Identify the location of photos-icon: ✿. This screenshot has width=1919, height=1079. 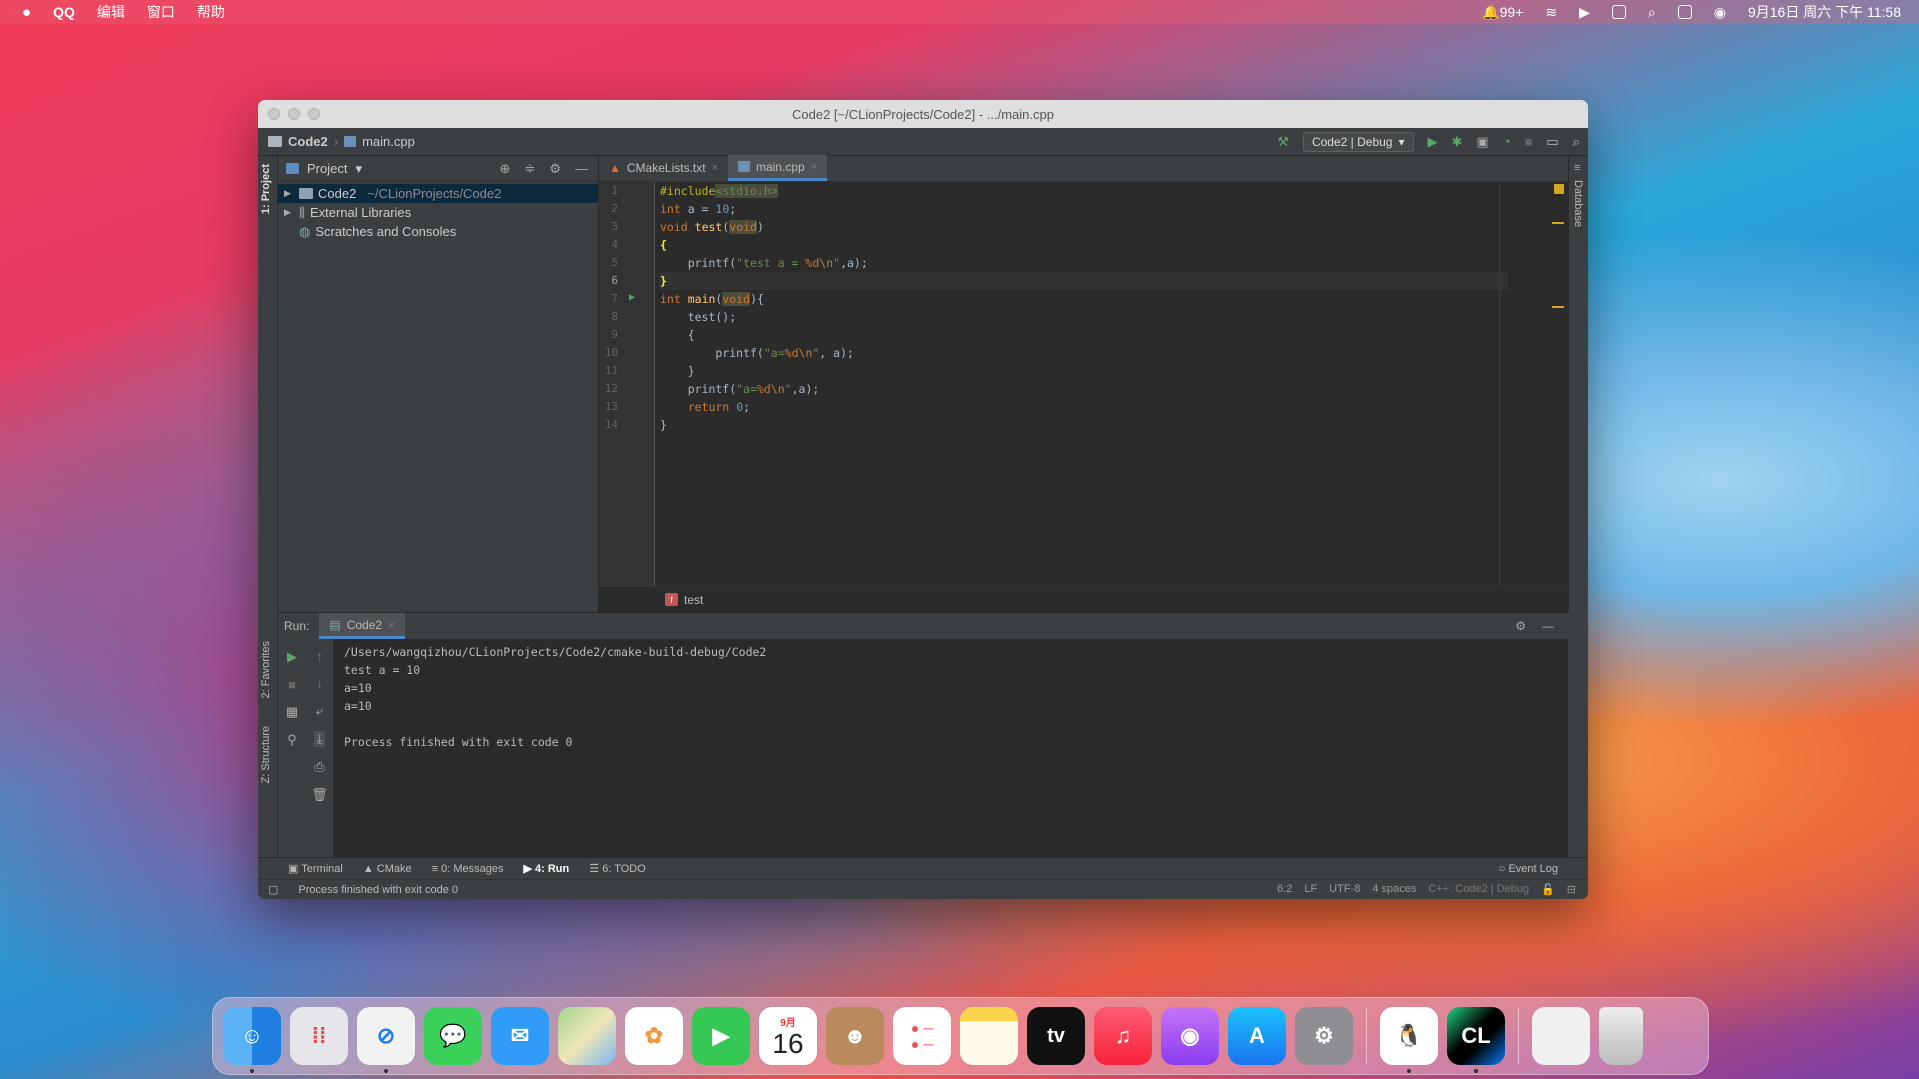
(654, 1036).